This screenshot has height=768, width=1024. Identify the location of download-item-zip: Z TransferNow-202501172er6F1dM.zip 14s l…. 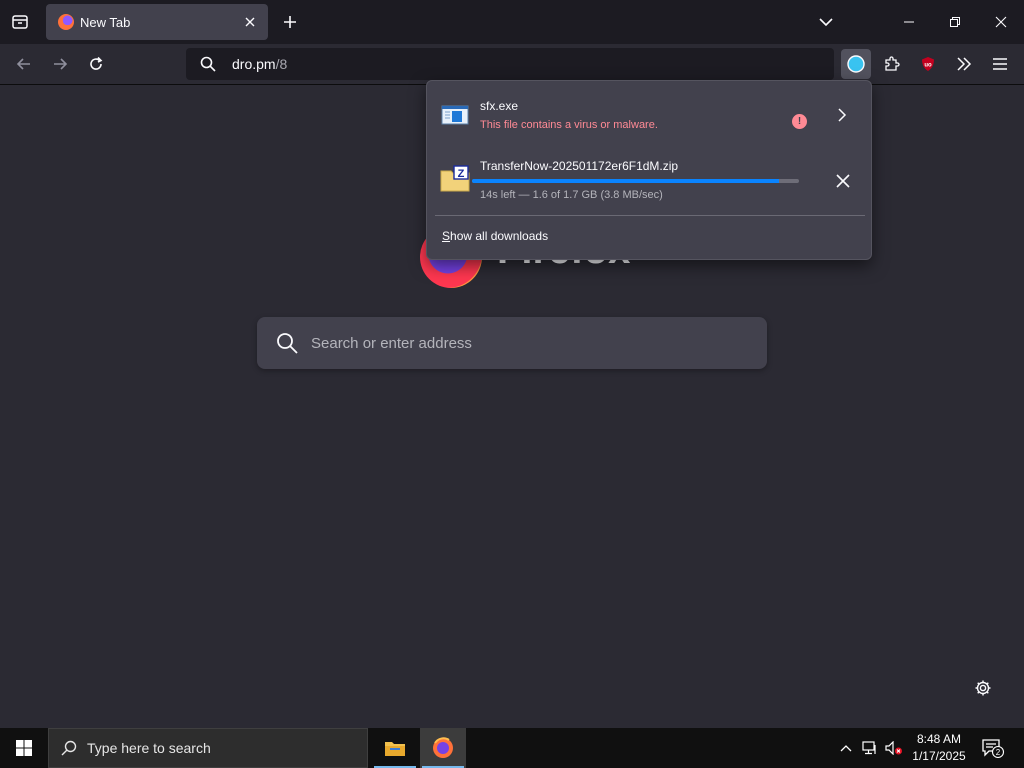
(650, 175).